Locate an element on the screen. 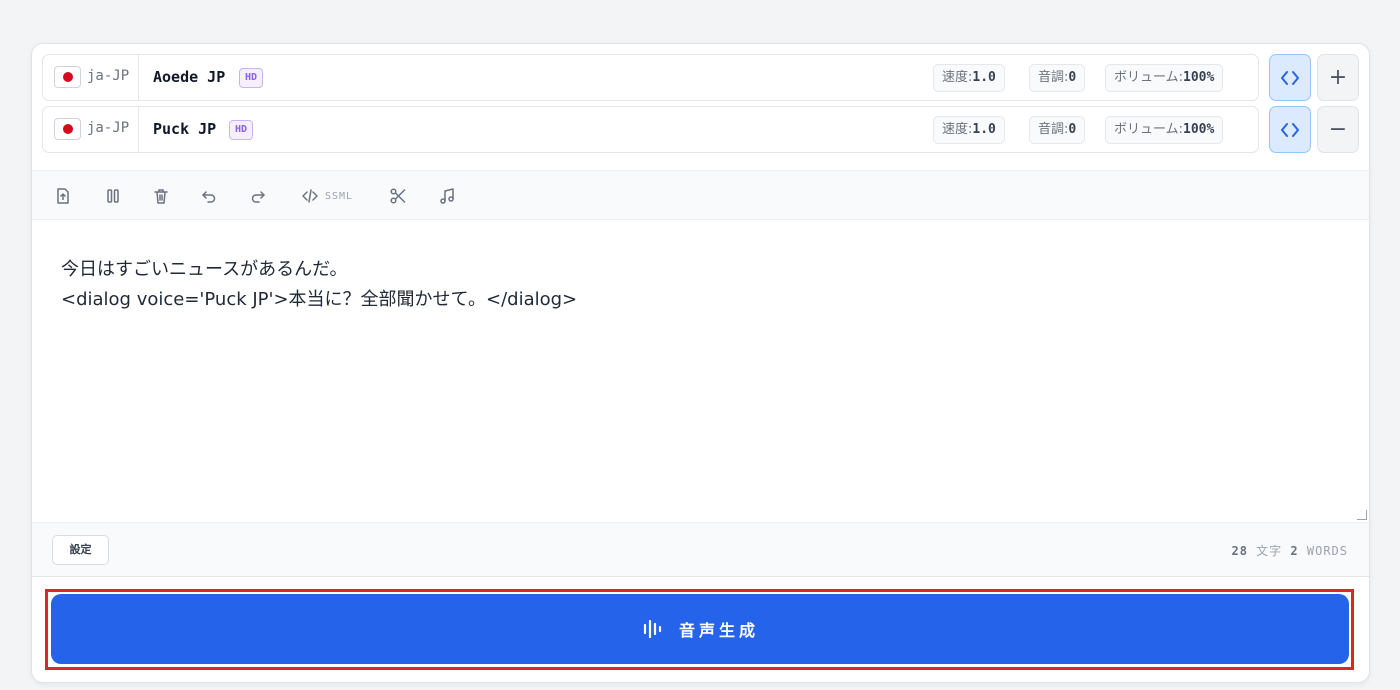 This screenshot has width=1400, height=690. voice-selector: ja-JP Aoede JP HD 速度:1.0 音調:0 ボリューム:100% is located at coordinates (650, 77).